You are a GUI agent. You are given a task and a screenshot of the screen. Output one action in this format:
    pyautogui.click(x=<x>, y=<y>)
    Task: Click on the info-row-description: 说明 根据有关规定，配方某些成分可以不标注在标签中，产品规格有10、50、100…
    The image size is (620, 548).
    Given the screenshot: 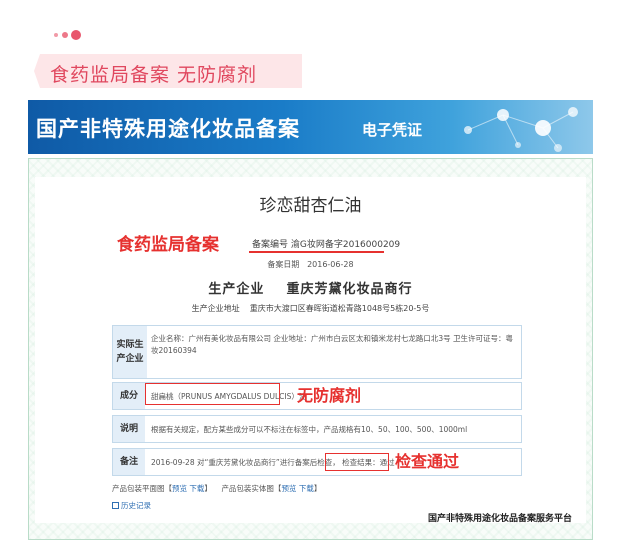 What is the action you would take?
    pyautogui.click(x=317, y=429)
    